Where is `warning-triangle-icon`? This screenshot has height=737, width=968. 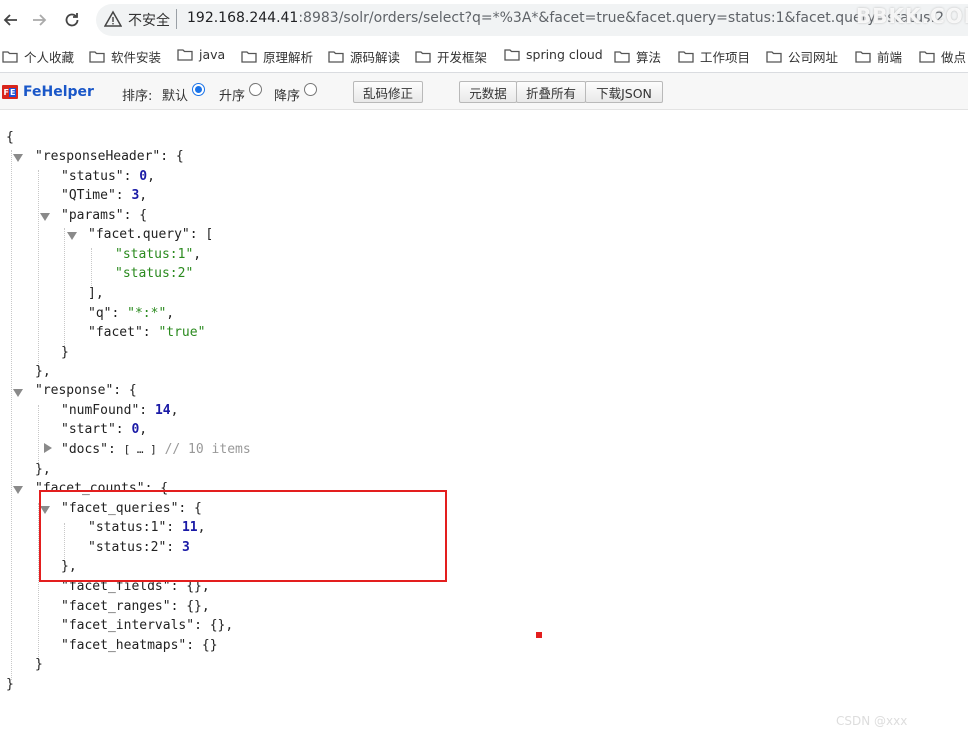
warning-triangle-icon is located at coordinates (113, 19).